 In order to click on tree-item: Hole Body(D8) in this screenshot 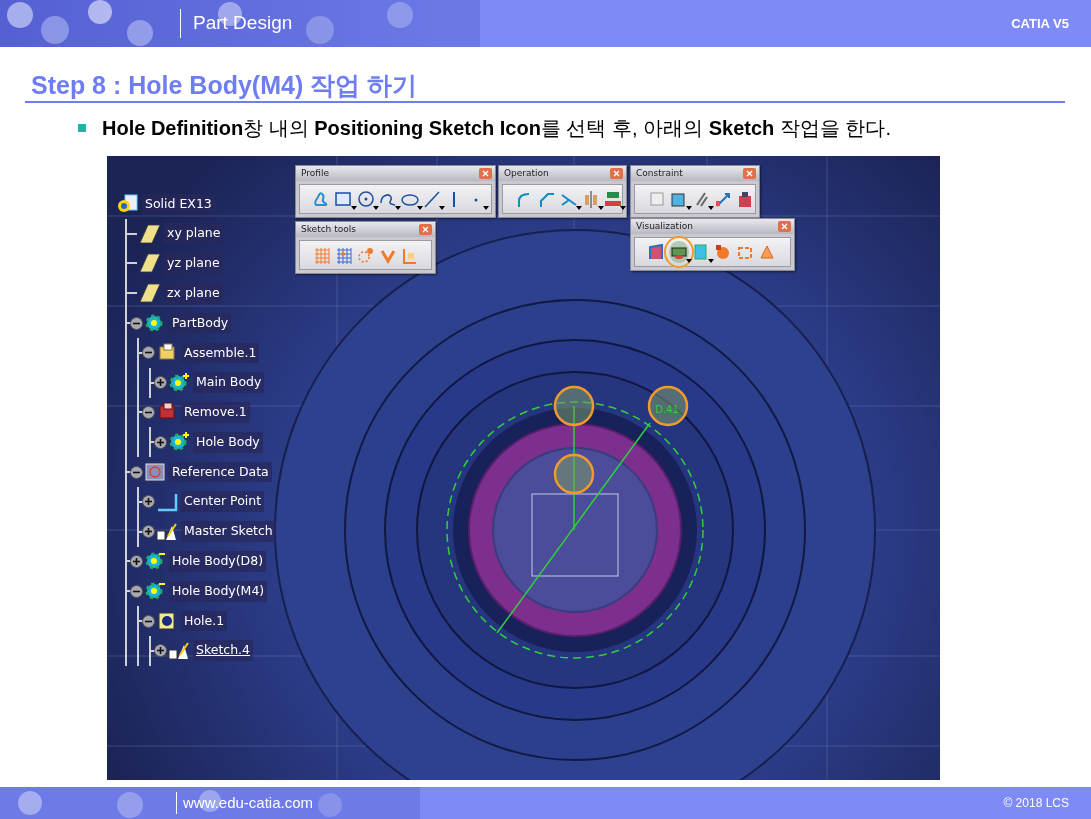, I will do `click(218, 561)`.